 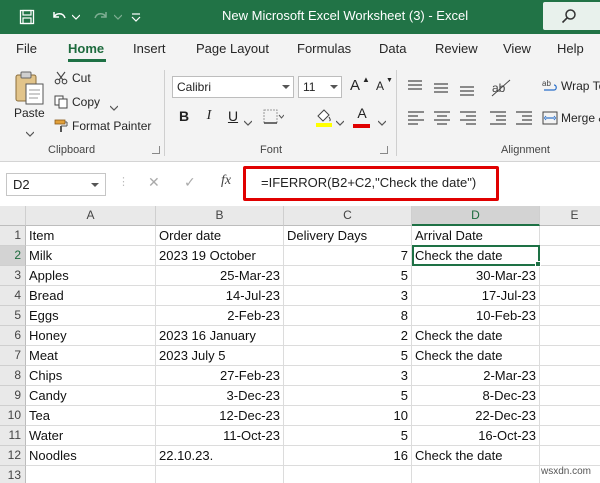 I want to click on cell-b6: 2023 16 January, so click(x=220, y=336).